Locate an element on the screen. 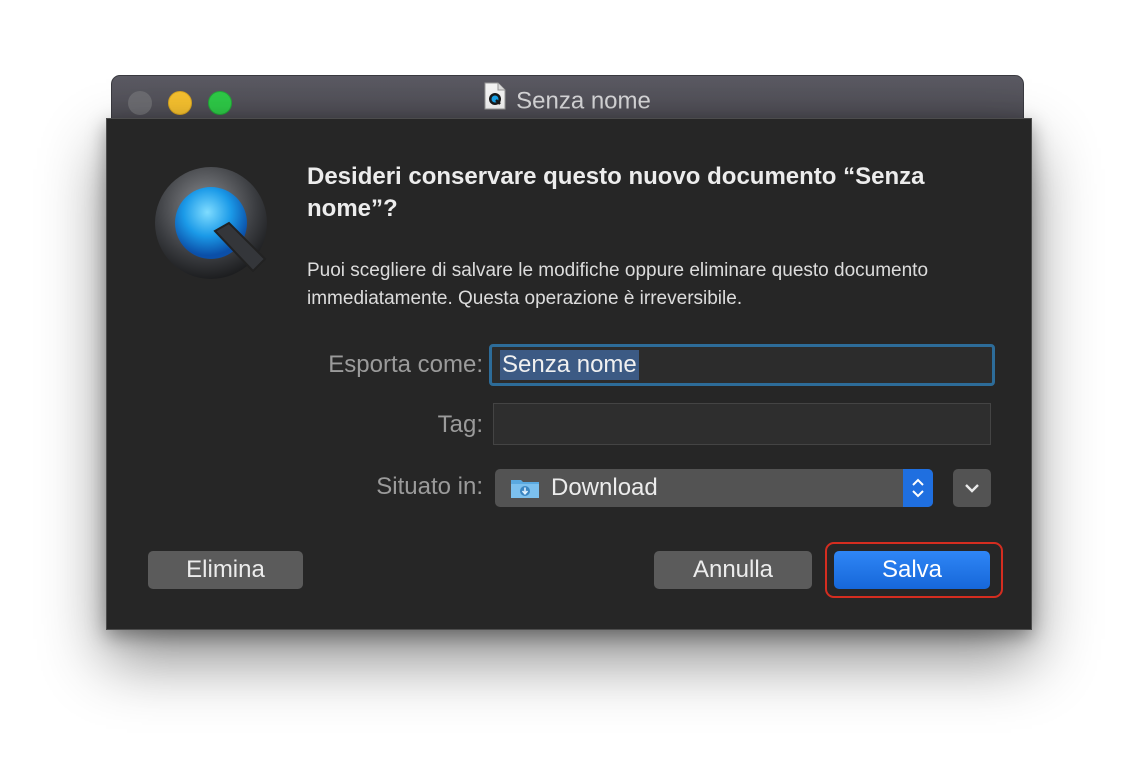  export-name-value: Senza nome is located at coordinates (569, 365).